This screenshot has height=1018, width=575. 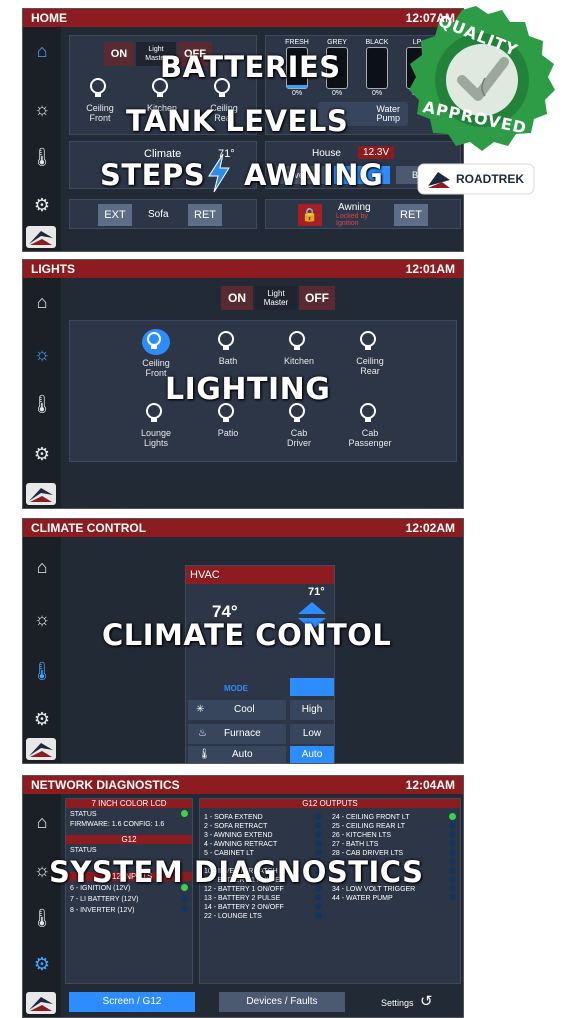 I want to click on mode-furnace-button: ♨ Furnace, so click(x=237, y=734).